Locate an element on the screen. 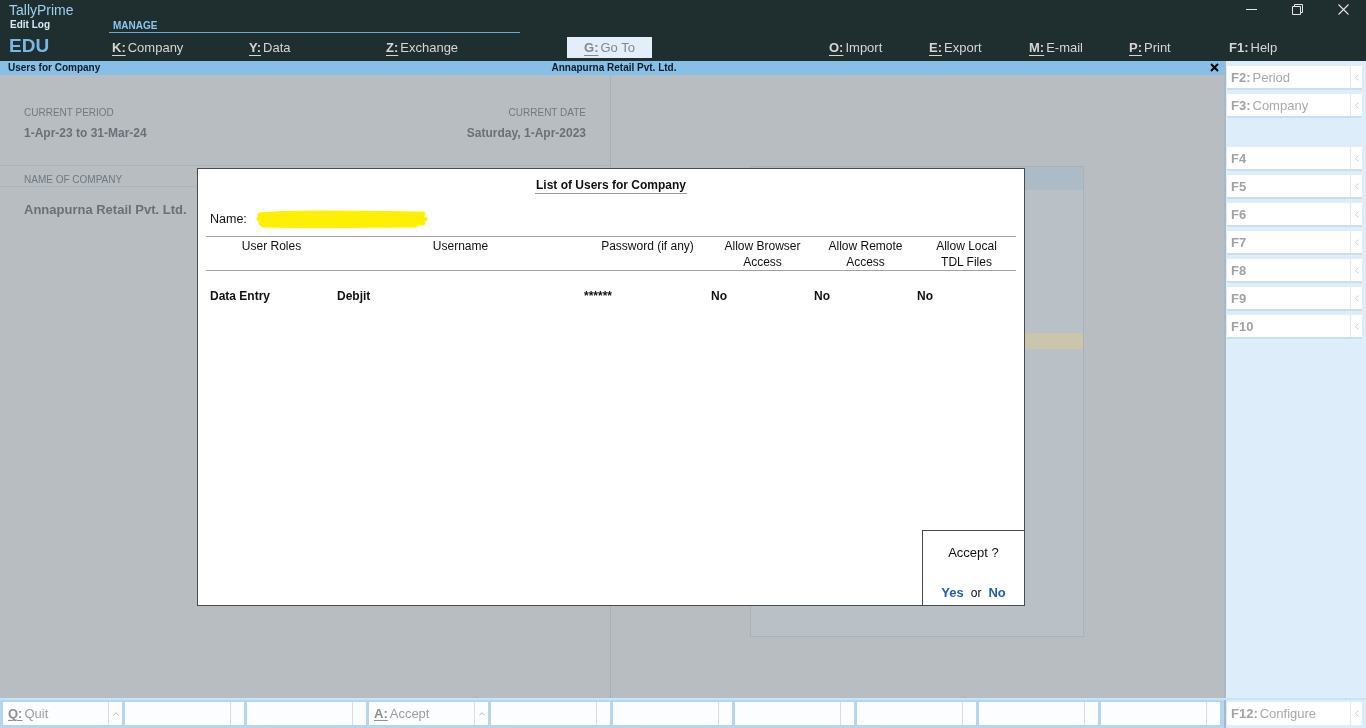 This screenshot has width=1366, height=728. column-header: Allow Remote Access is located at coordinates (865, 254).